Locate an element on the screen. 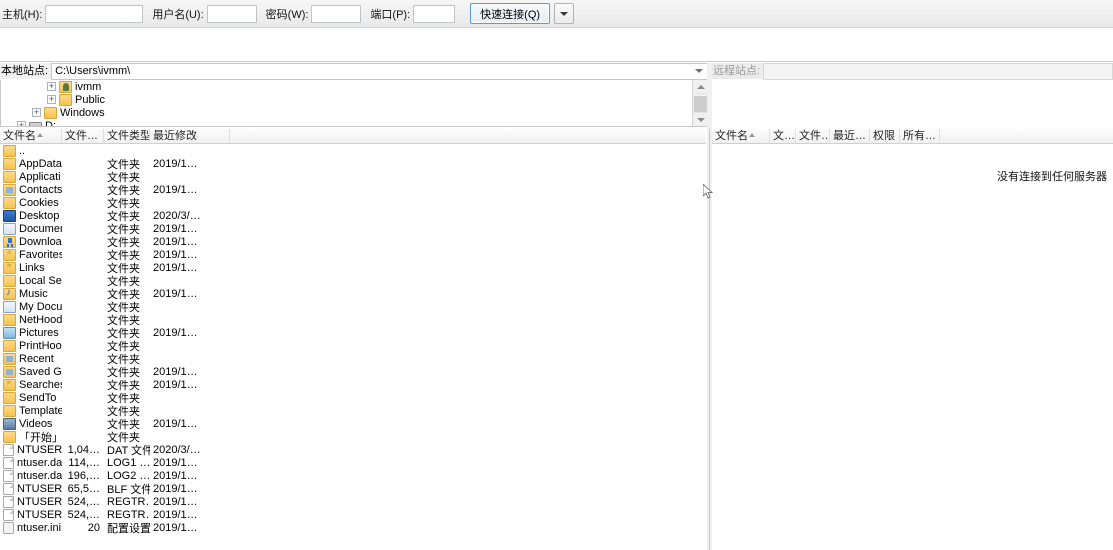 The width and height of the screenshot is (1113, 550). local-site-path-combo: C:\Users\ivmm\ is located at coordinates (379, 71).